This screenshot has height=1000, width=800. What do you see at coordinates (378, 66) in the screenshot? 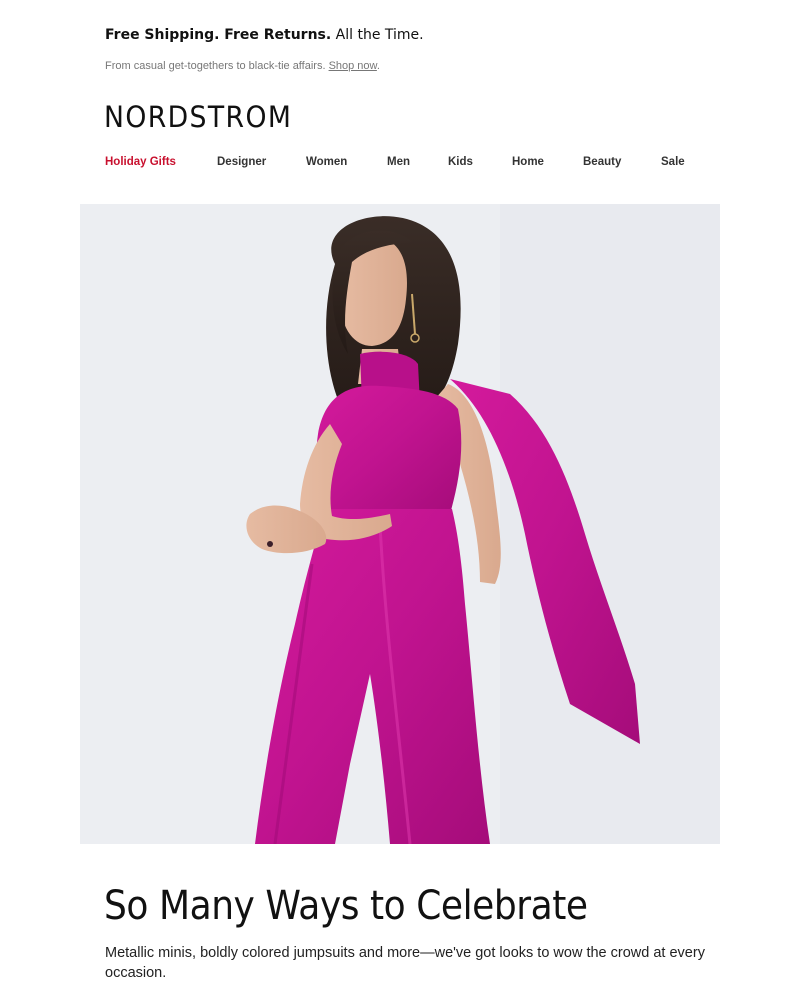
I see `subpromo-end: .` at bounding box center [378, 66].